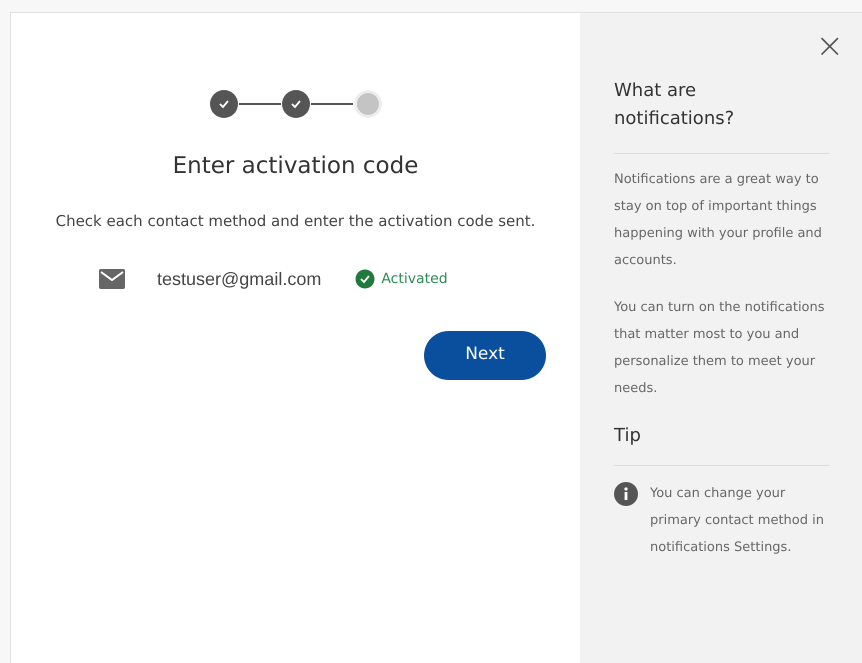  I want to click on dialog-title: Enter activation code, so click(295, 166).